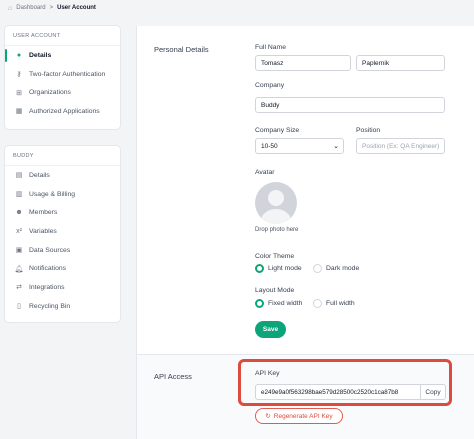 The width and height of the screenshot is (474, 439). I want to click on light-mode-label: Light mode, so click(285, 268).